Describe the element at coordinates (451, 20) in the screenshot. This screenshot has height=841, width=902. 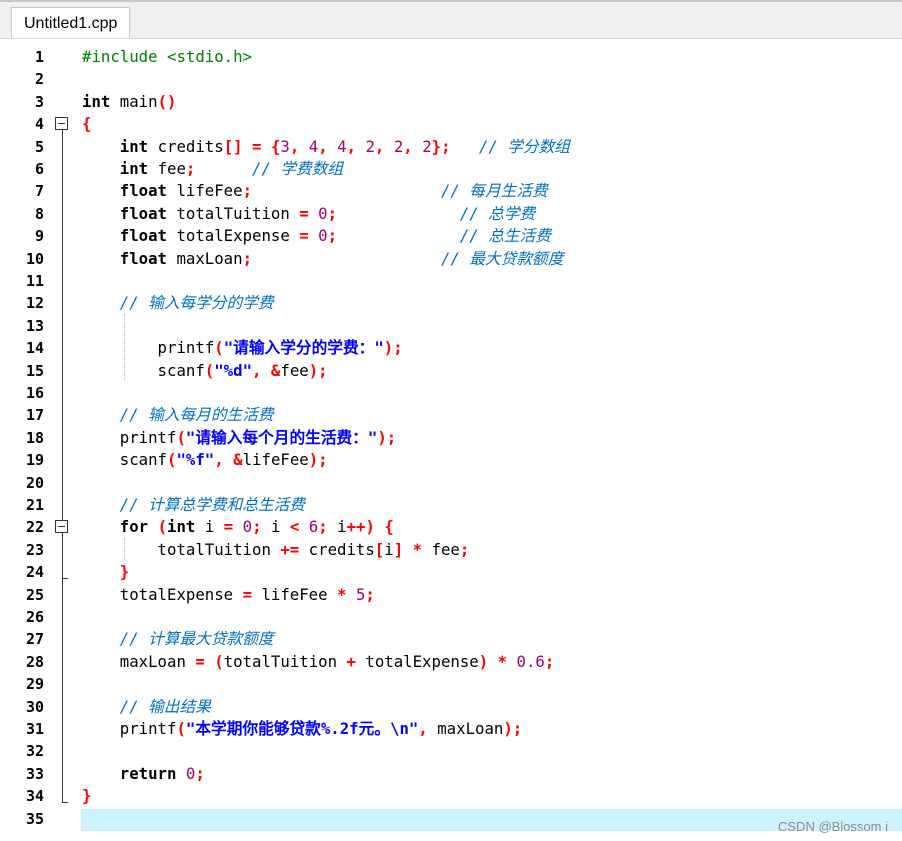
I see `tab-bar: Untitled1.cpp` at that location.